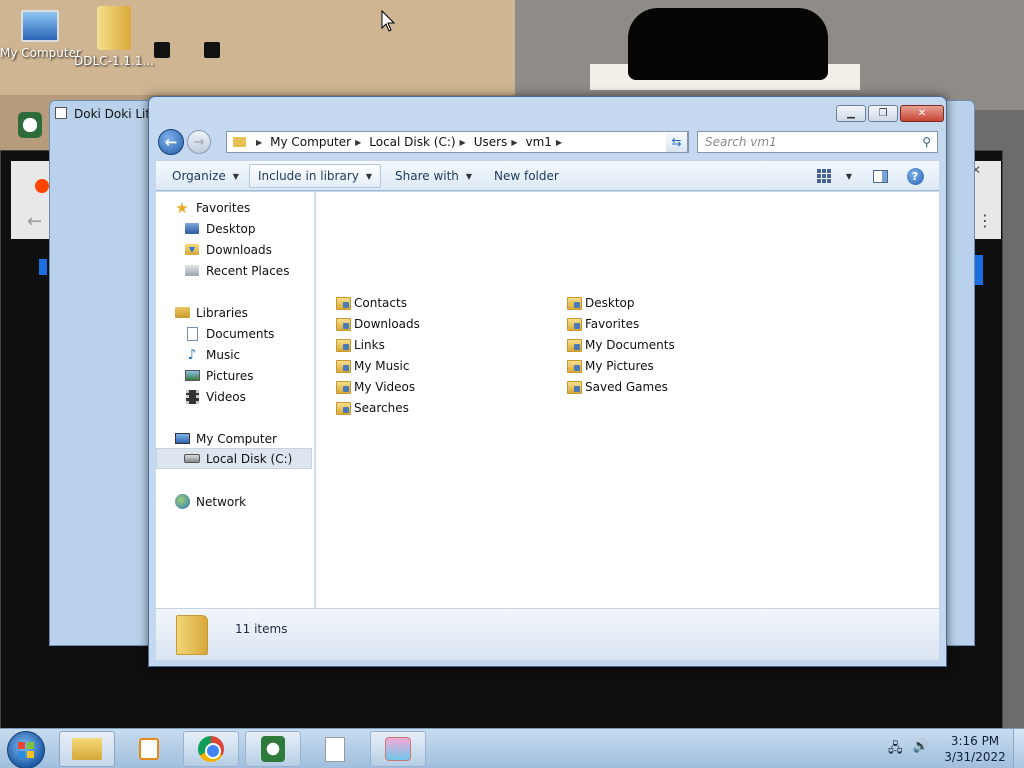 Image resolution: width=1024 pixels, height=768 pixels. Describe the element at coordinates (210, 501) in the screenshot. I see `nav-network: Network` at that location.